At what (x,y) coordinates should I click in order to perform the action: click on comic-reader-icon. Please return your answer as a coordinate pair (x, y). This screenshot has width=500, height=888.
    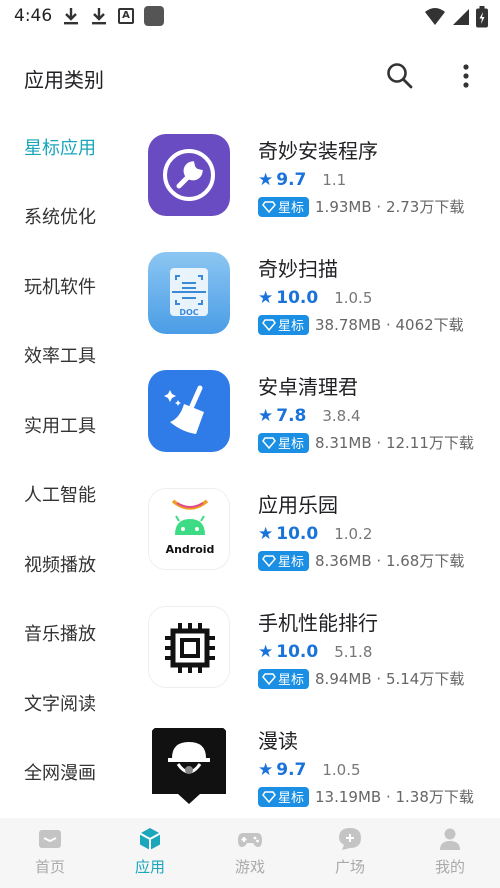
    Looking at the image, I should click on (189, 765).